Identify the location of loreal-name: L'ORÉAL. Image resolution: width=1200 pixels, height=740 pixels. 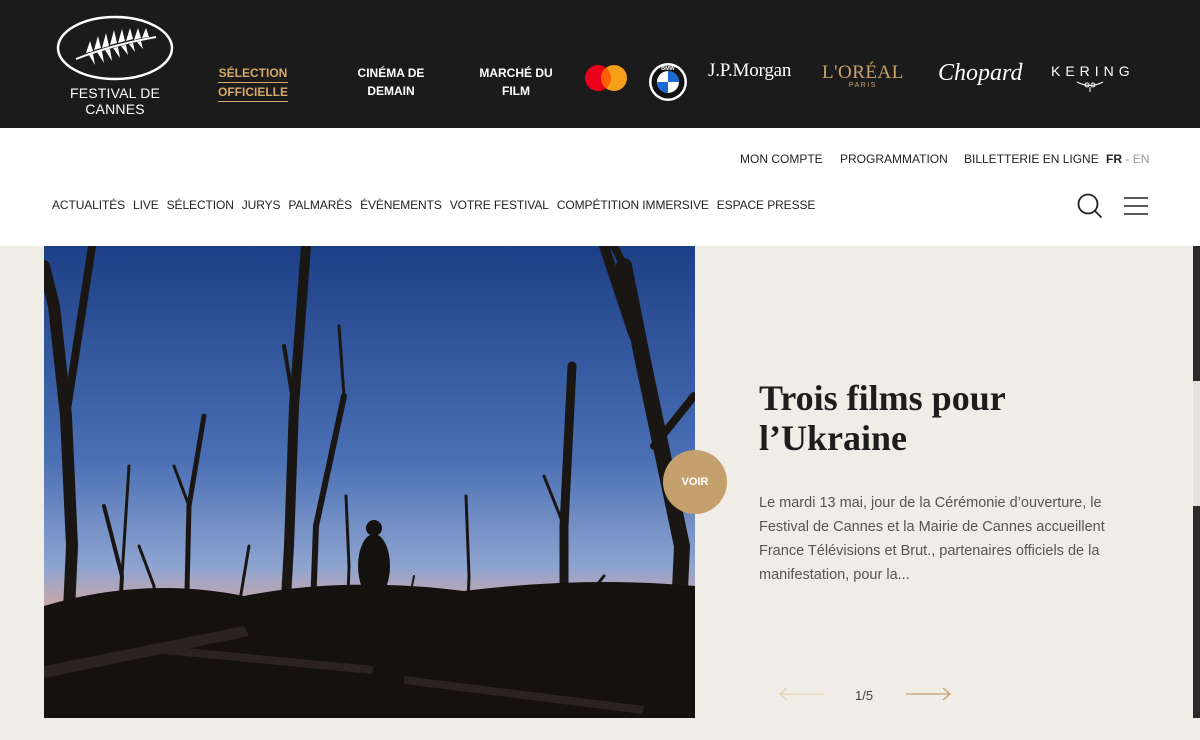
(863, 72).